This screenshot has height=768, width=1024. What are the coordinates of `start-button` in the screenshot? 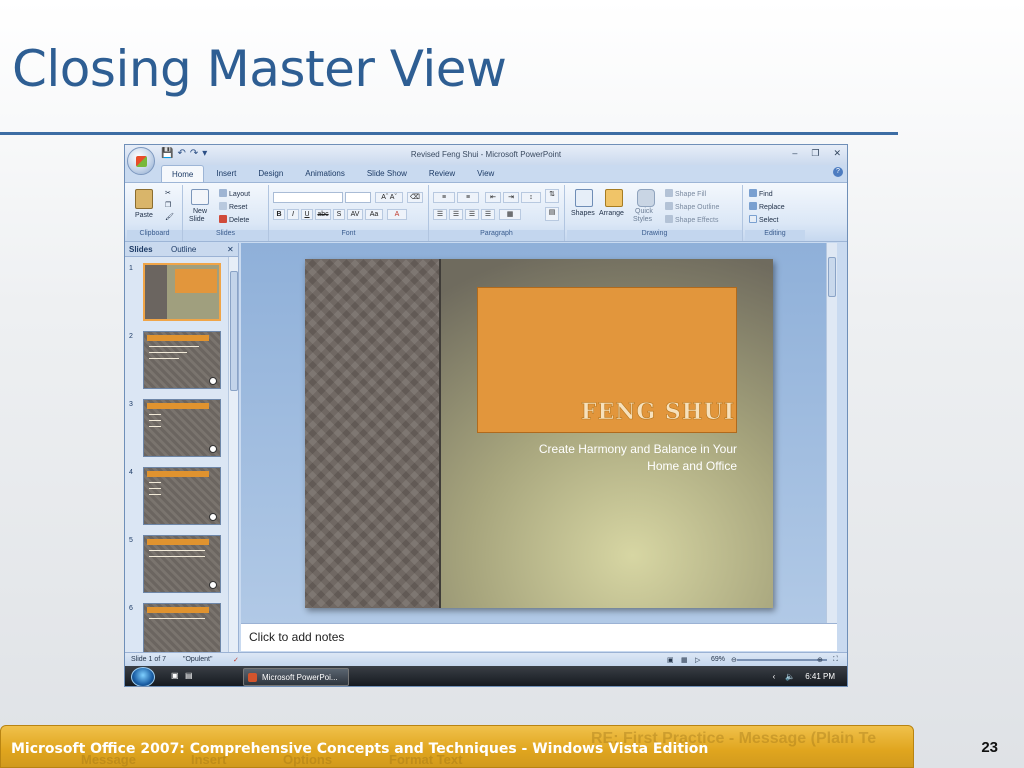 It's located at (143, 676).